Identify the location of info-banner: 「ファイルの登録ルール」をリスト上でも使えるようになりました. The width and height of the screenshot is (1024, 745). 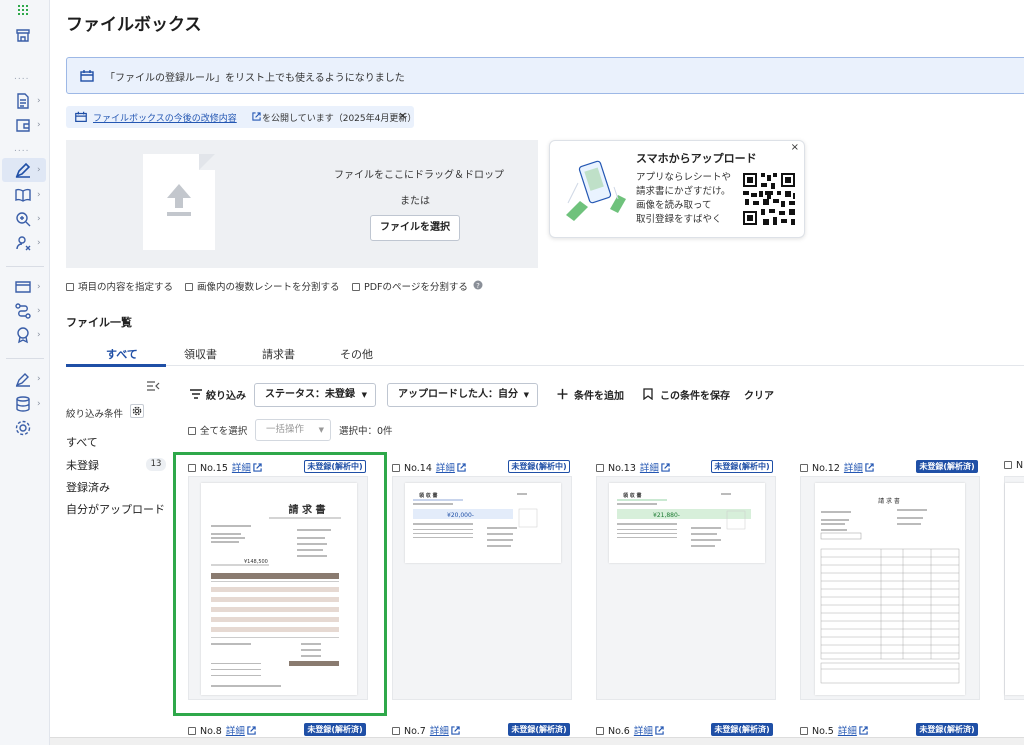
(545, 75).